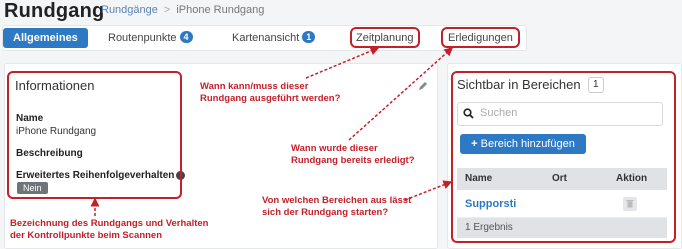 This screenshot has width=682, height=249. Describe the element at coordinates (142, 38) in the screenshot. I see `tab-label: Routenpunkte` at that location.